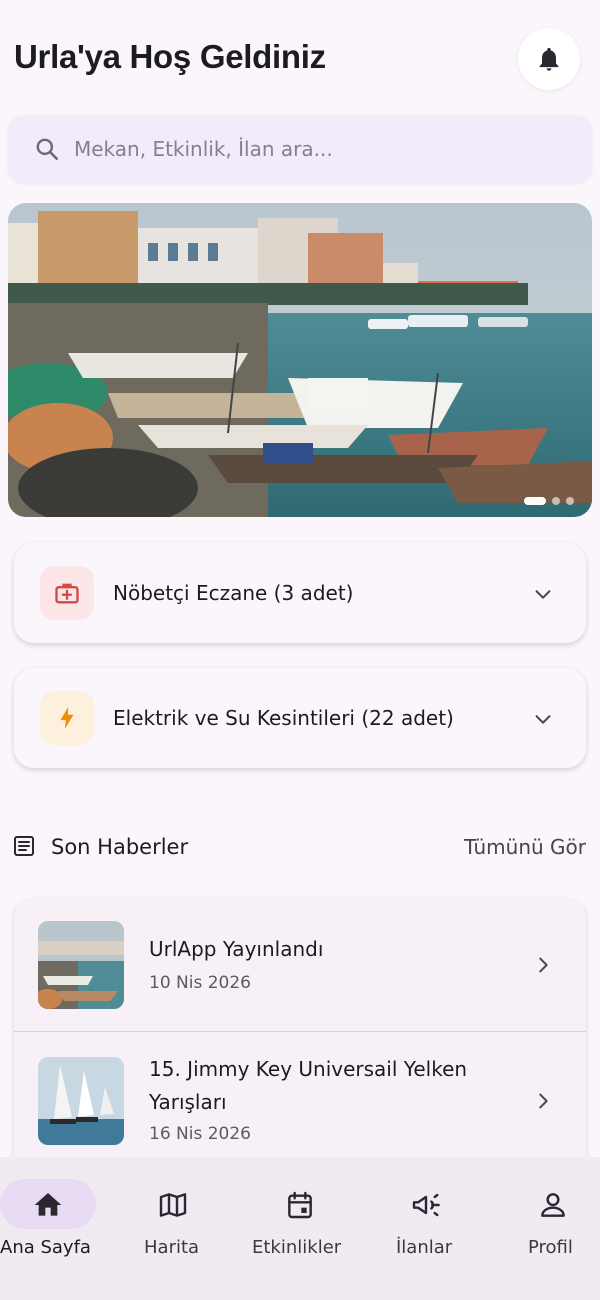  Describe the element at coordinates (283, 718) in the screenshot. I see `outages-label: Elektrik ve Su Kesintileri (22 adet)` at that location.